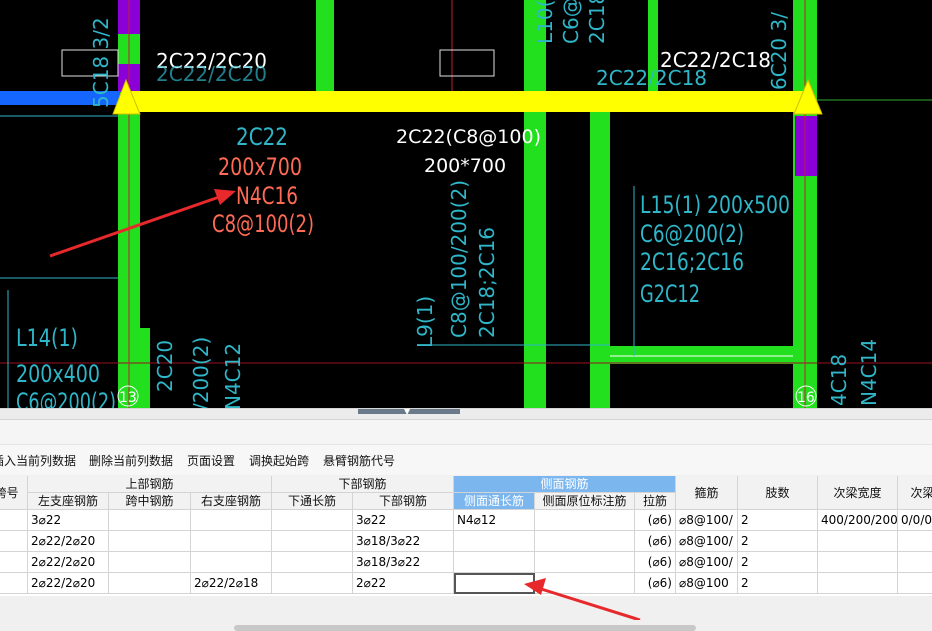 This screenshot has height=631, width=932. What do you see at coordinates (468, 137) in the screenshot?
I see `beam-center-label: 2C22(C8@100)` at bounding box center [468, 137].